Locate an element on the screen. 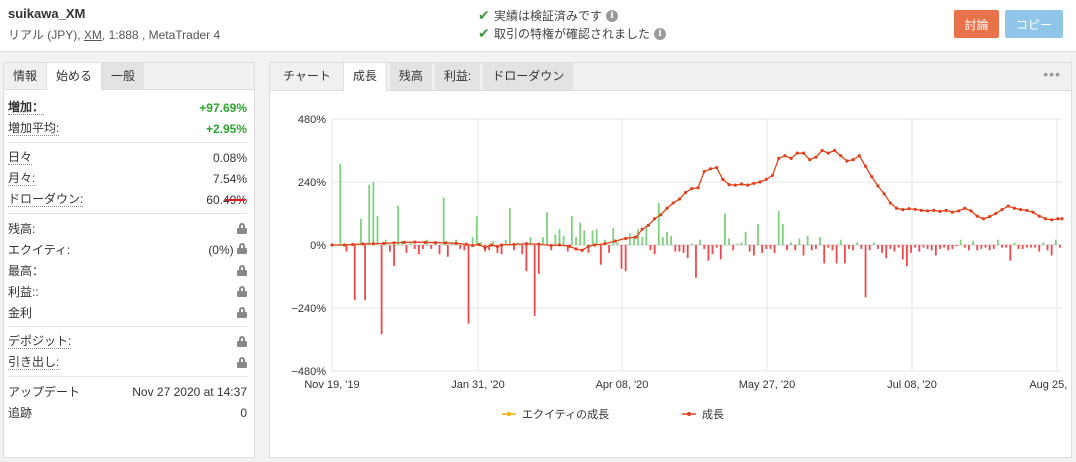 Image resolution: width=1076 pixels, height=462 pixels. tab-start: 始める is located at coordinates (74, 76).